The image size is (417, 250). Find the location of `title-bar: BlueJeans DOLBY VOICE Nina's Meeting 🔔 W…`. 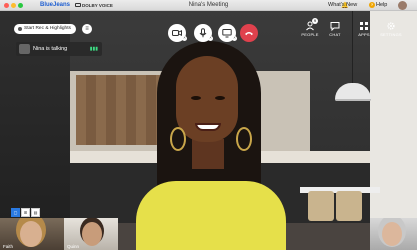

title-bar: BlueJeans DOLBY VOICE Nina's Meeting 🔔 W… is located at coordinates (208, 5).